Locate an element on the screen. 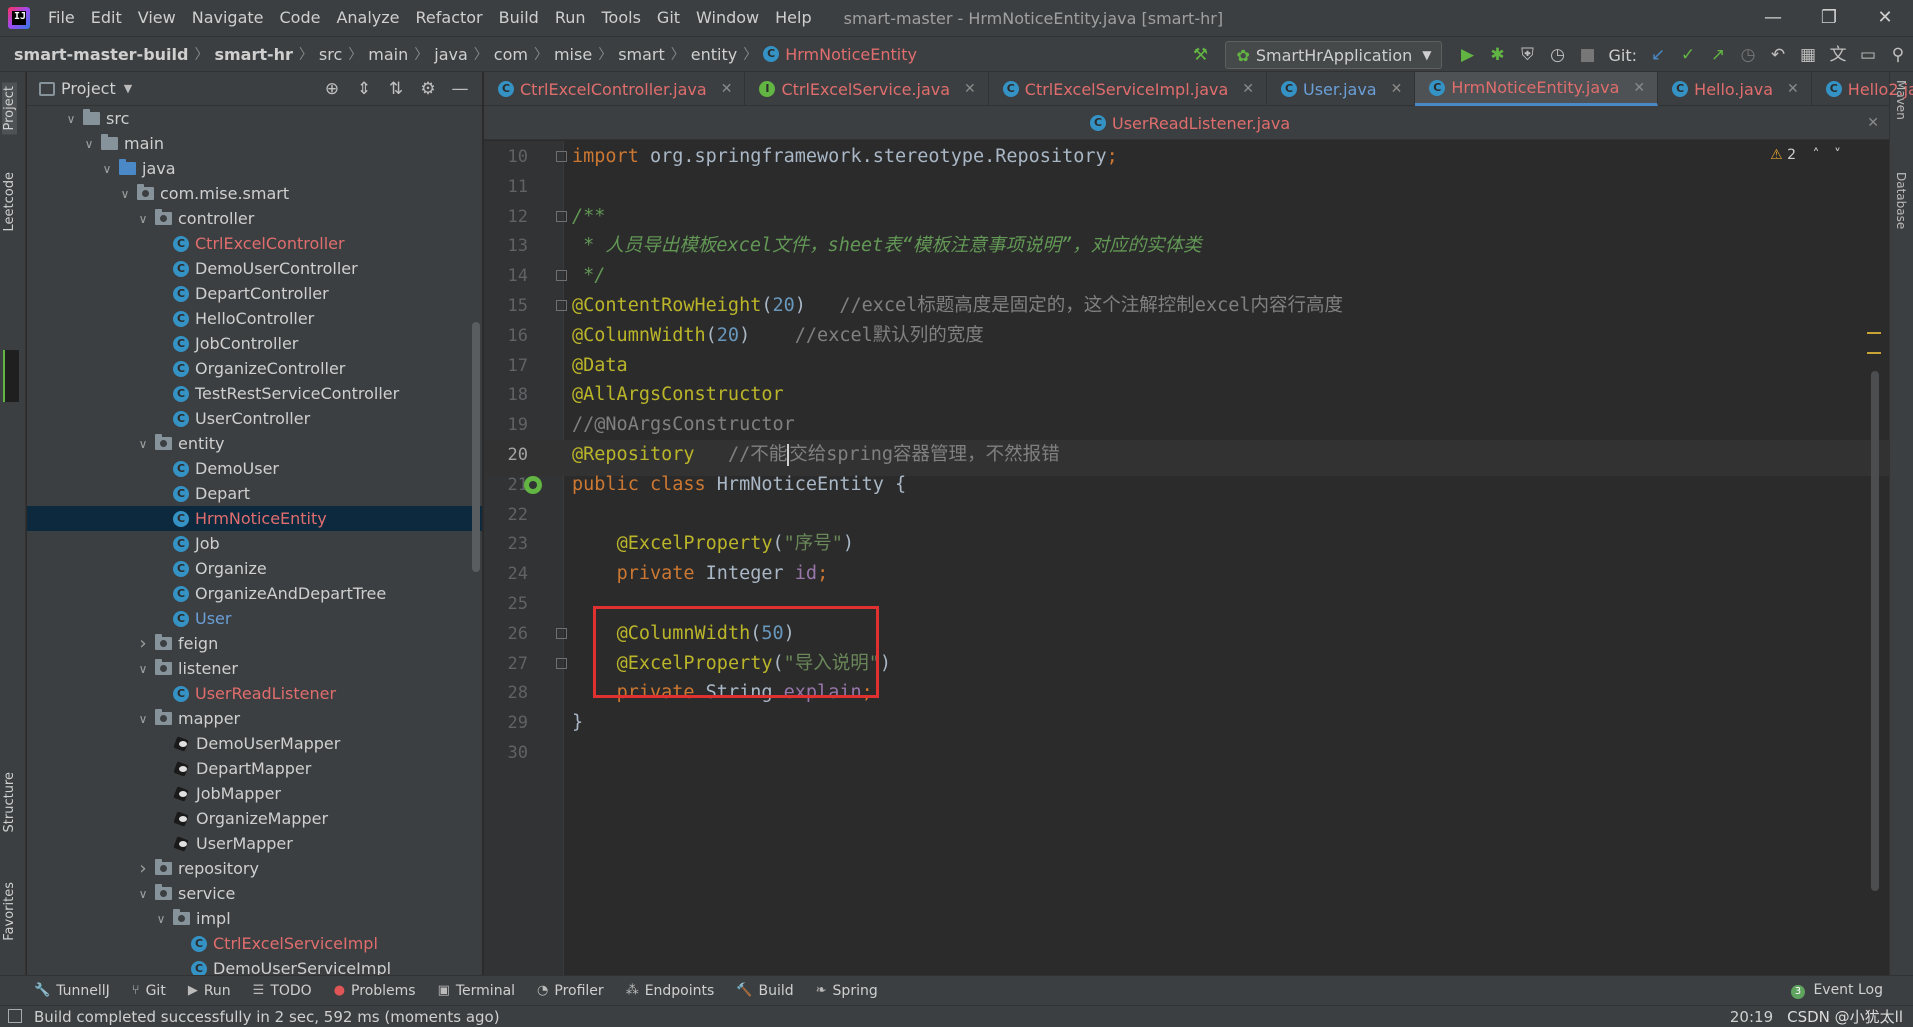  search-icon: ⚲ is located at coordinates (1898, 55).